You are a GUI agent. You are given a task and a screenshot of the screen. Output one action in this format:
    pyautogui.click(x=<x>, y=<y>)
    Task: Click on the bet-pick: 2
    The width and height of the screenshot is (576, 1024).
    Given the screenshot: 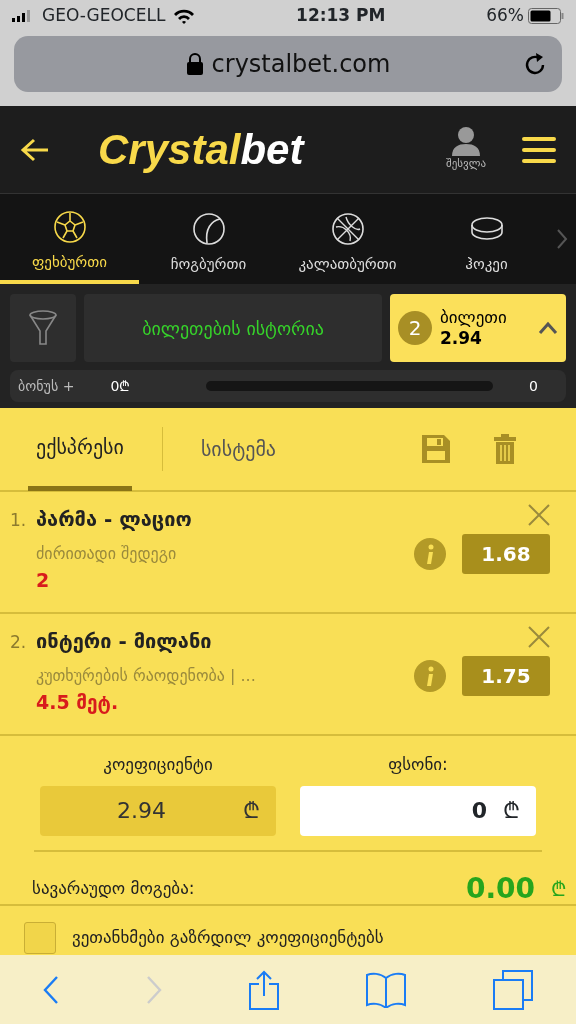 What is the action you would take?
    pyautogui.click(x=43, y=580)
    